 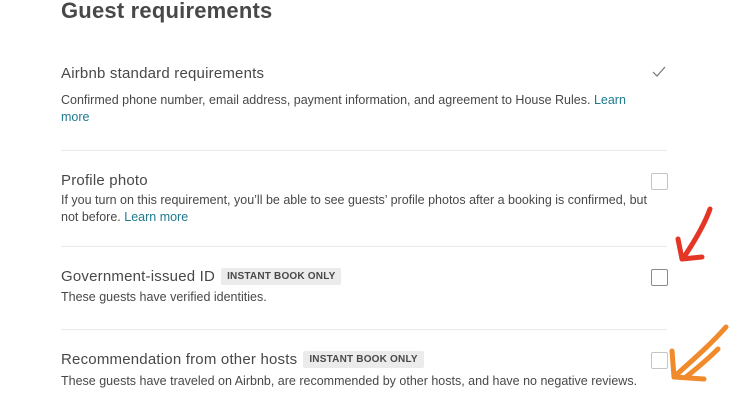 I want to click on red-arrow-icon, so click(x=694, y=234).